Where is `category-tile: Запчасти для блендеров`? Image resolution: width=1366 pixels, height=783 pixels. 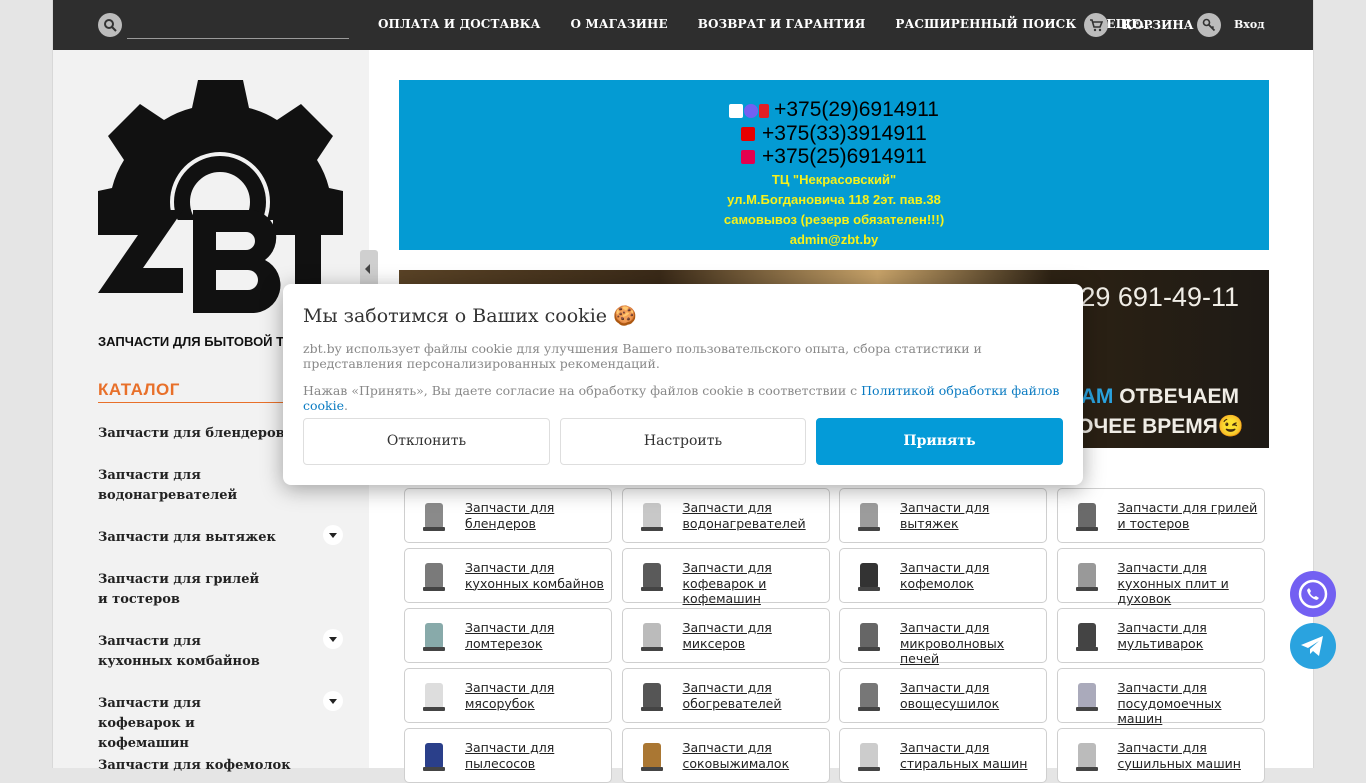
category-tile: Запчасти для блендеров is located at coordinates (508, 515).